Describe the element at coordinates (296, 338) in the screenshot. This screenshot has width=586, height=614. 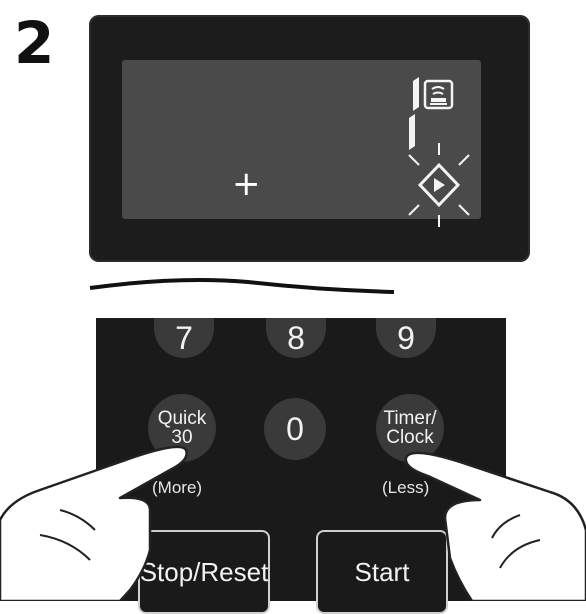
I see `key-8: 8` at that location.